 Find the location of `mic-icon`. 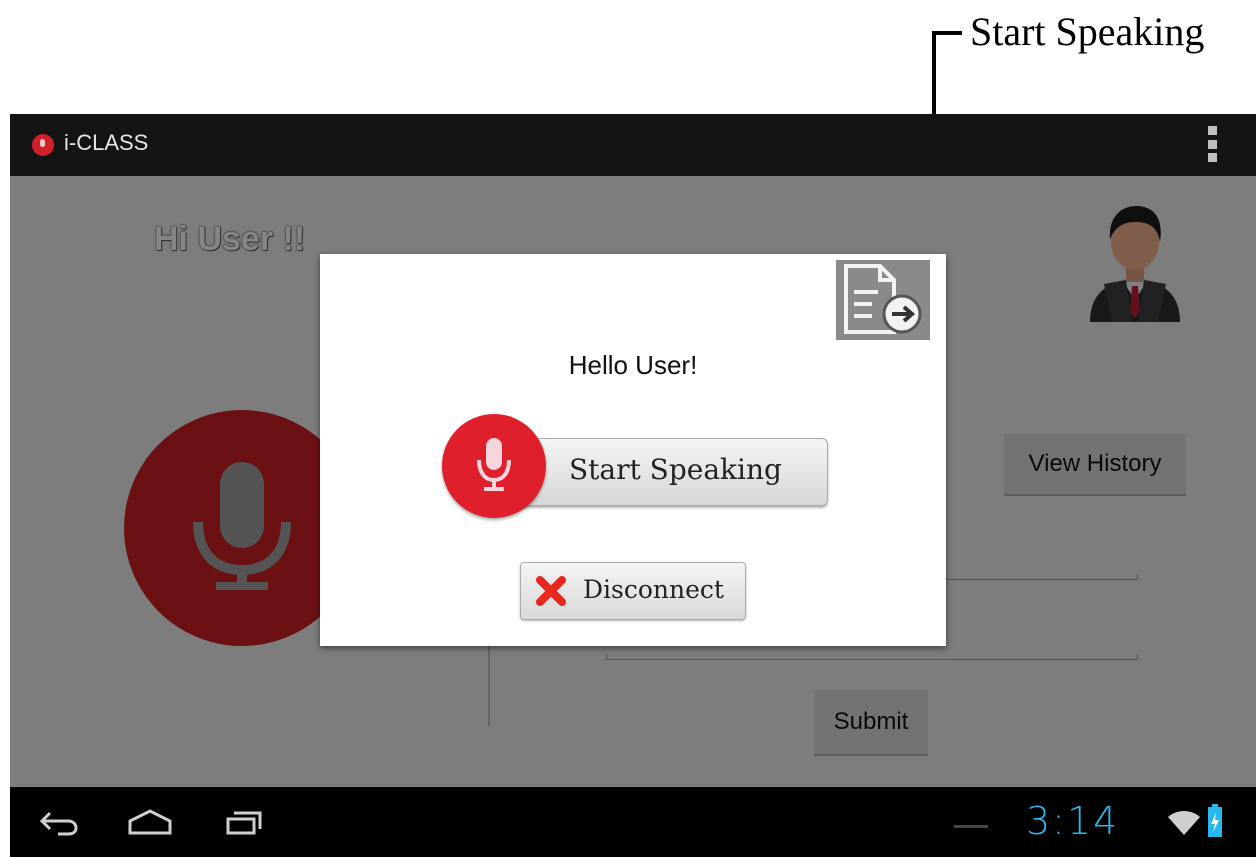

mic-icon is located at coordinates (494, 464).